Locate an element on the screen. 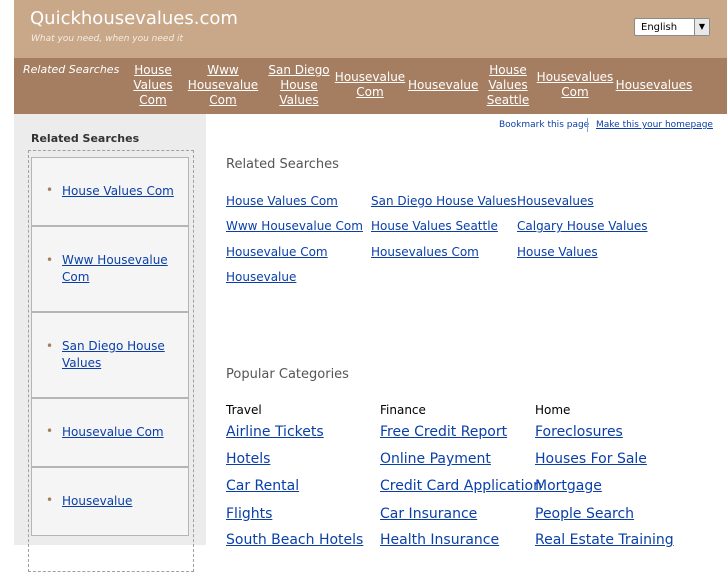 This screenshot has width=727, height=572. sidebar-link-san-diego-house-values: San Diego House Values is located at coordinates (117, 355).